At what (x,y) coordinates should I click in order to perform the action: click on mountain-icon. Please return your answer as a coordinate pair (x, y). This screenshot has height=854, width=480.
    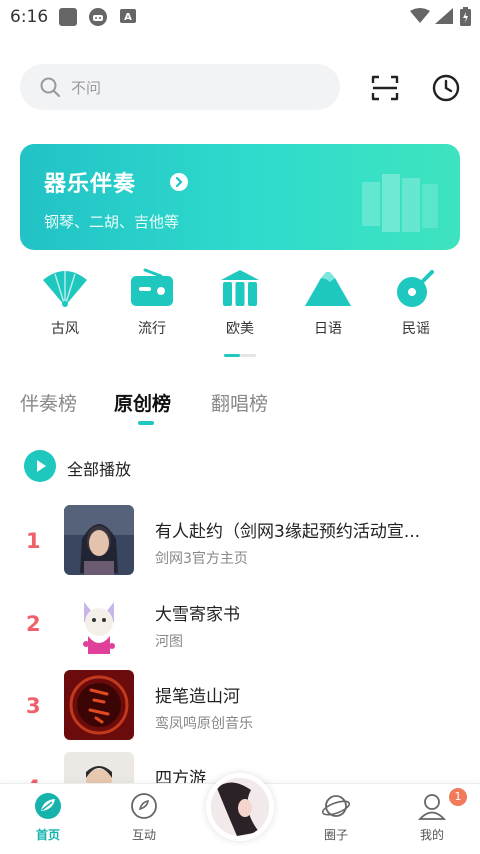
    Looking at the image, I should click on (328, 289).